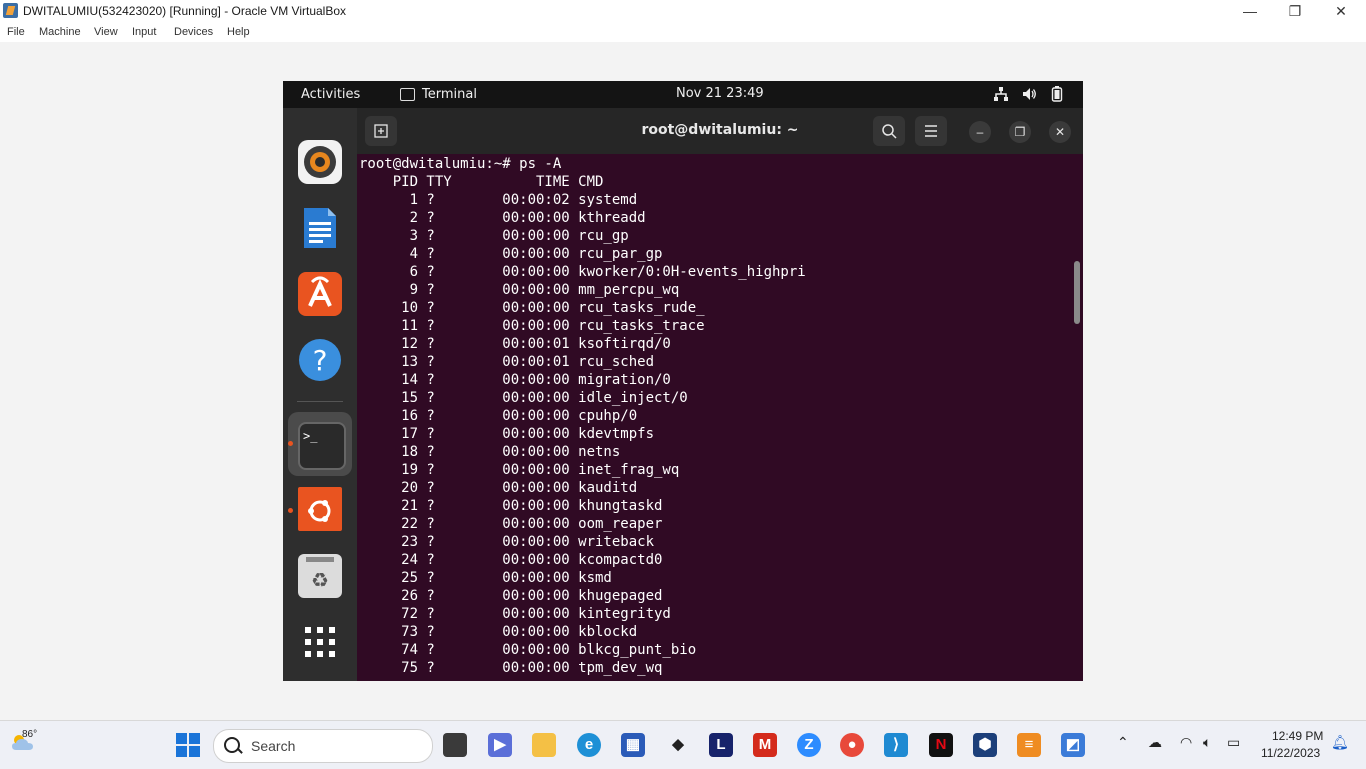  I want to click on terminal-output-line: 3 ? 00:00:00 rcu_gp, so click(494, 236).